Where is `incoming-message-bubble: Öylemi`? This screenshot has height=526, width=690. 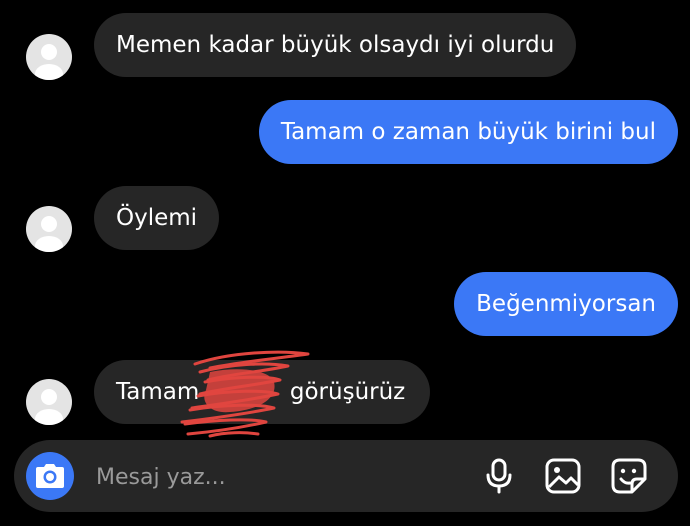 incoming-message-bubble: Öylemi is located at coordinates (157, 218).